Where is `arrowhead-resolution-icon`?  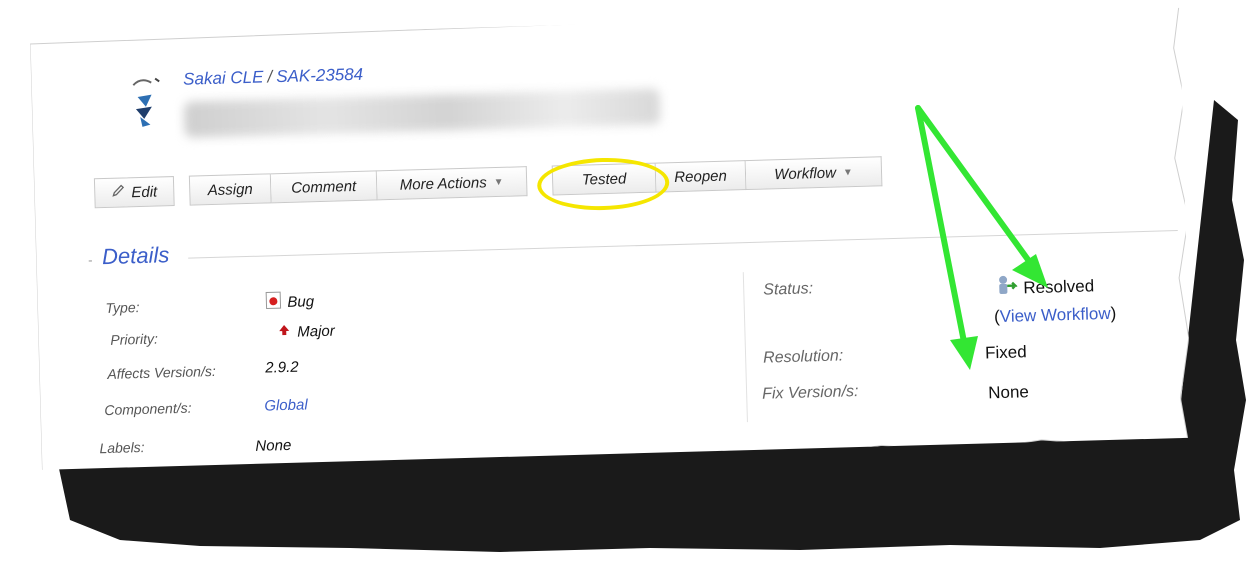 arrowhead-resolution-icon is located at coordinates (964, 353).